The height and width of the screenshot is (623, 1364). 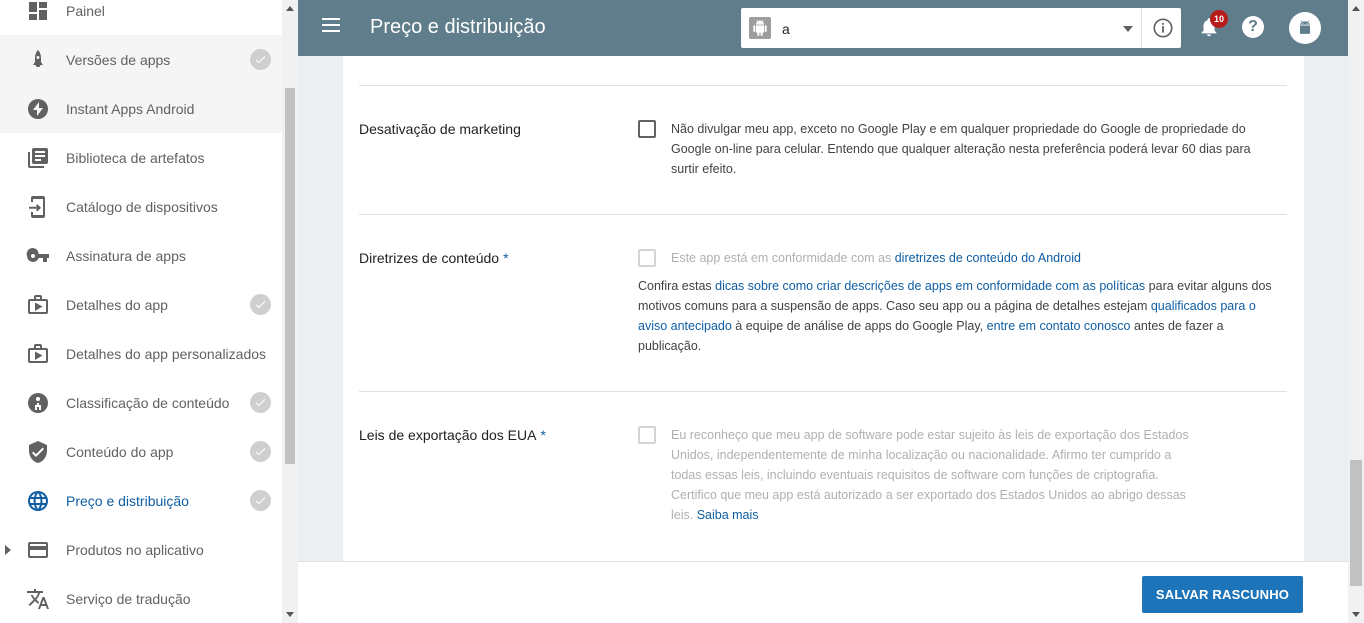 What do you see at coordinates (38, 207) in the screenshot?
I see `device-catalog-icon` at bounding box center [38, 207].